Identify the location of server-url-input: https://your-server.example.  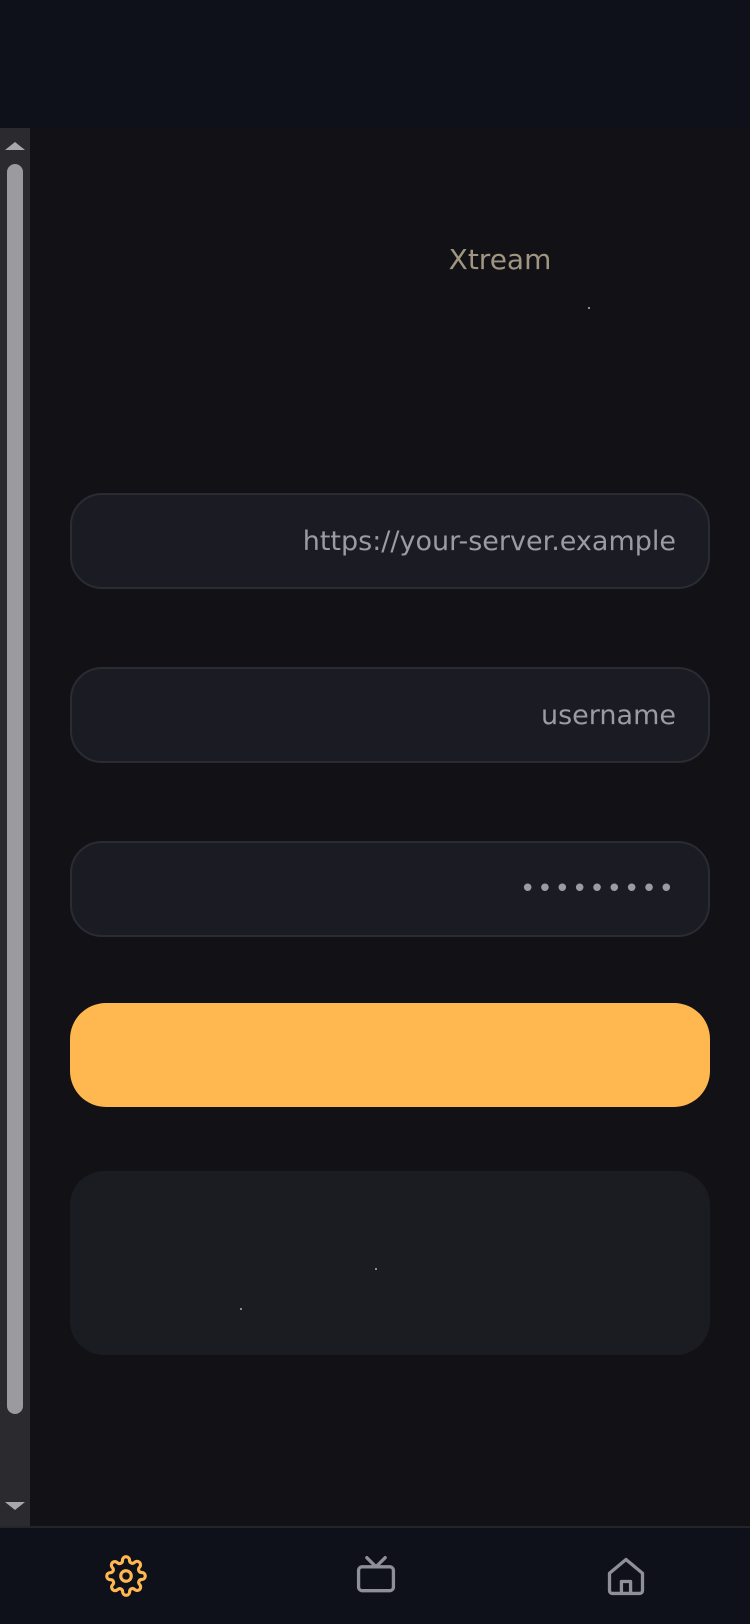
(390, 541).